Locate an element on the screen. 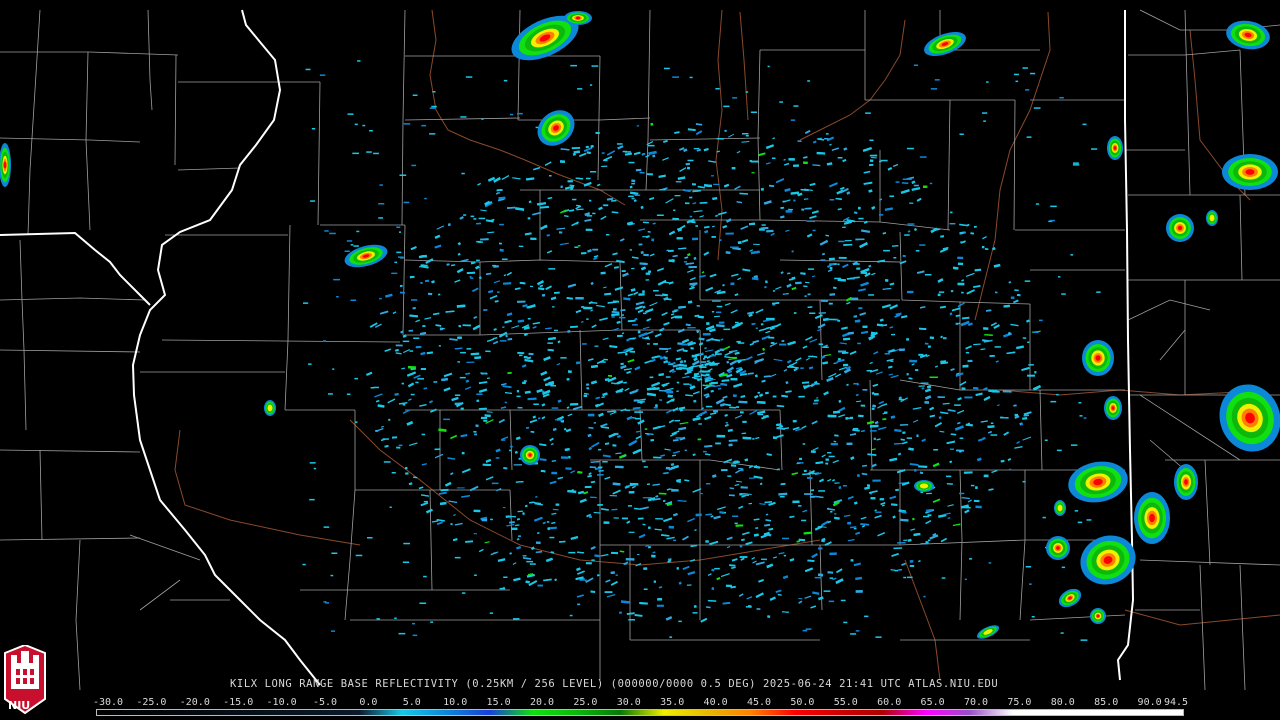 Image resolution: width=1280 pixels, height=720 pixels. scale-label: 55.0 is located at coordinates (845, 702).